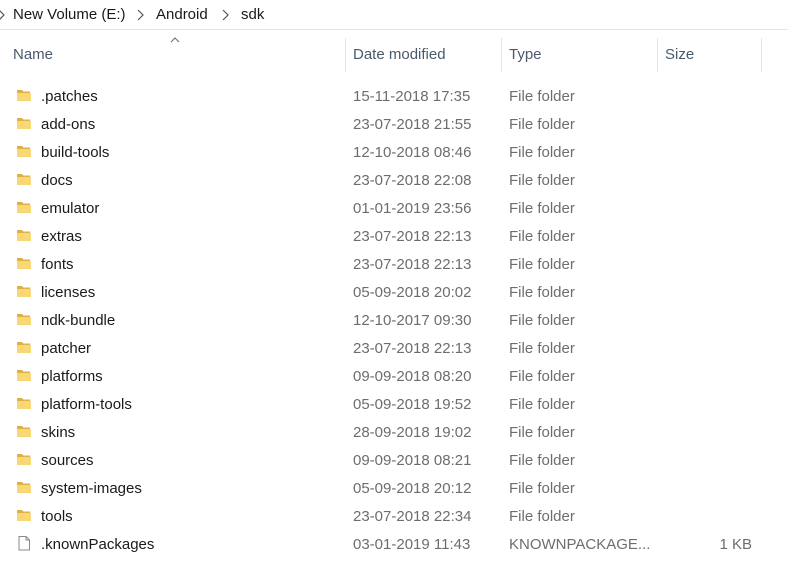 Image resolution: width=788 pixels, height=572 pixels. I want to click on breadcrumb-item-sdk: sdk, so click(252, 14).